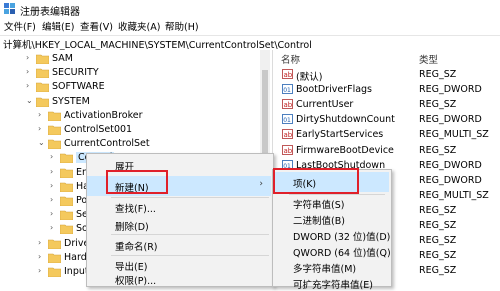 The height and width of the screenshot is (291, 500). Describe the element at coordinates (179, 245) in the screenshot. I see `ctx-rename-item: 重命名(R)` at that location.